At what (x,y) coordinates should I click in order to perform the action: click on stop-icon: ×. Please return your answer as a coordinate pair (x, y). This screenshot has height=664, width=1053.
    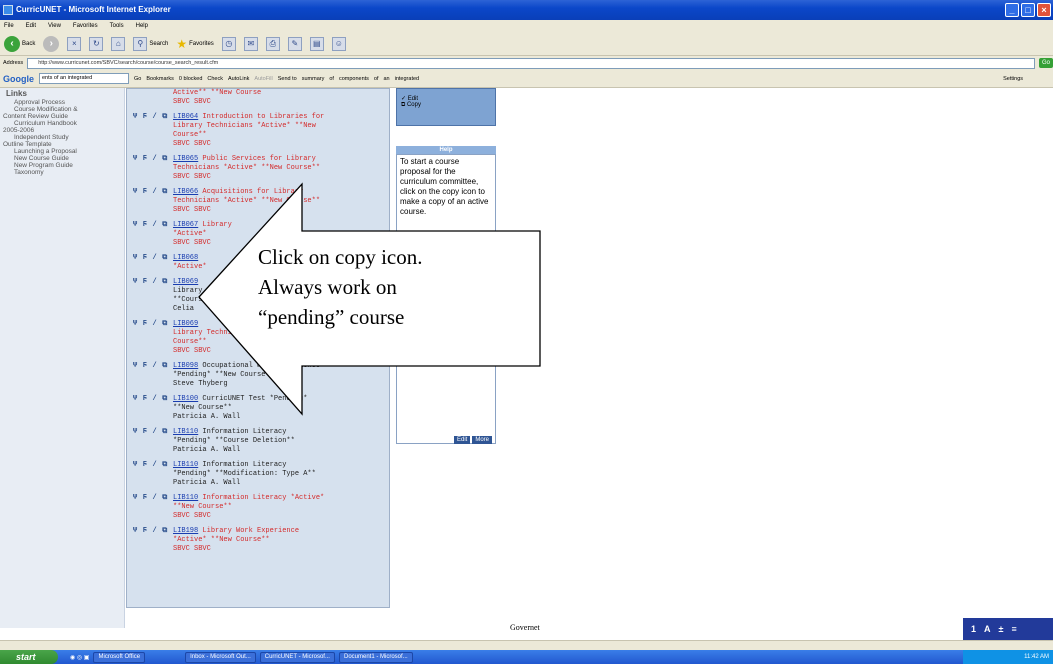
    Looking at the image, I should click on (74, 43).